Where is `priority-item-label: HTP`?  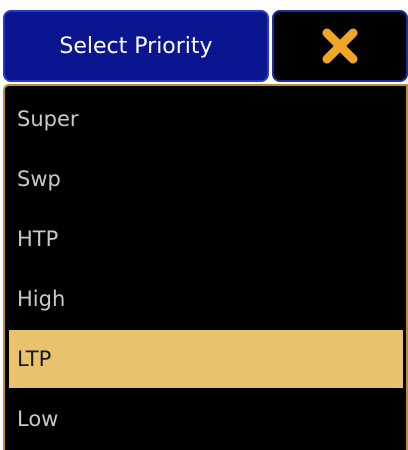 priority-item-label: HTP is located at coordinates (38, 239).